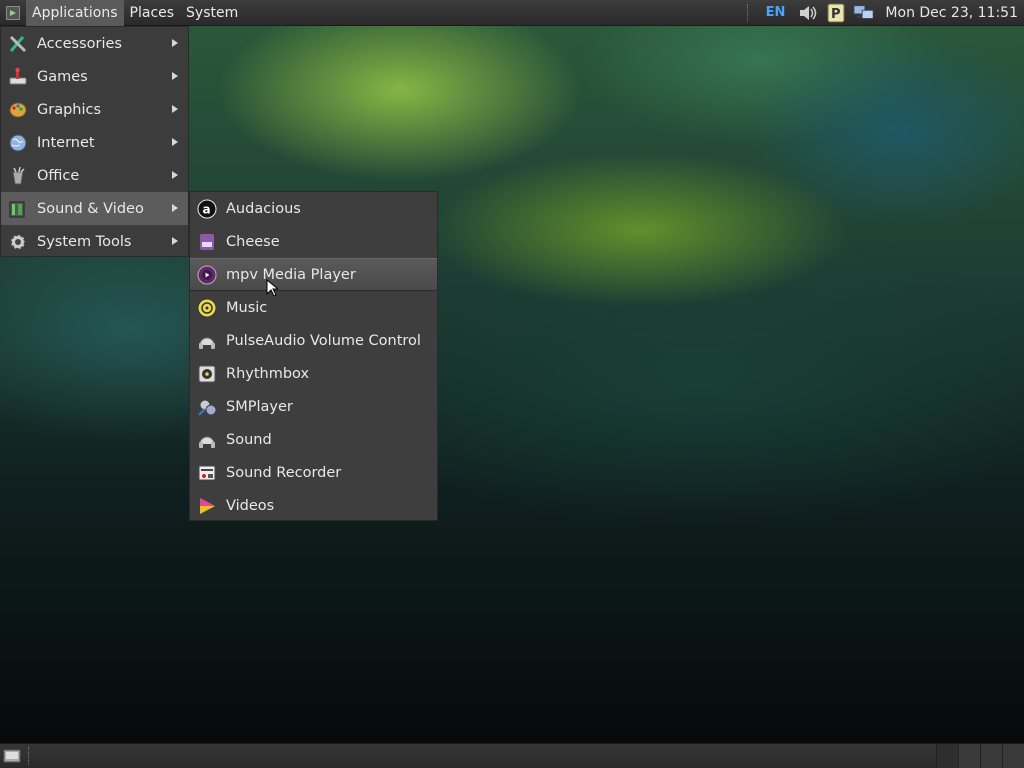 This screenshot has width=1024, height=768. What do you see at coordinates (207, 473) in the screenshot?
I see `sound-recorder-icon` at bounding box center [207, 473].